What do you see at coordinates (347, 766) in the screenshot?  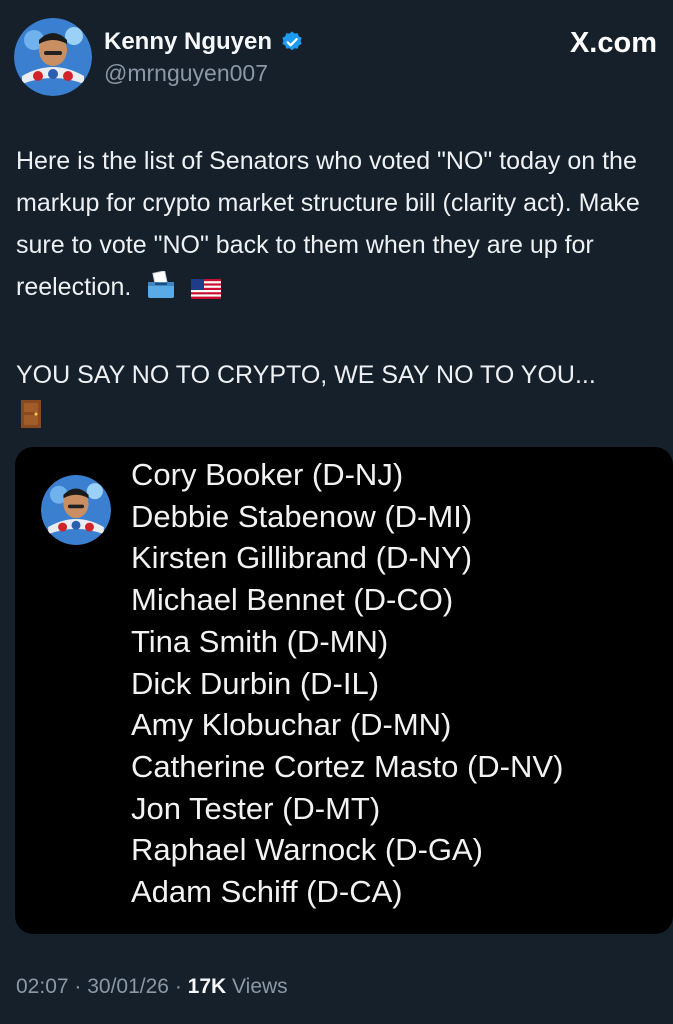 I see `senator-list-item: Catherine Cortez Masto (D-NV)` at bounding box center [347, 766].